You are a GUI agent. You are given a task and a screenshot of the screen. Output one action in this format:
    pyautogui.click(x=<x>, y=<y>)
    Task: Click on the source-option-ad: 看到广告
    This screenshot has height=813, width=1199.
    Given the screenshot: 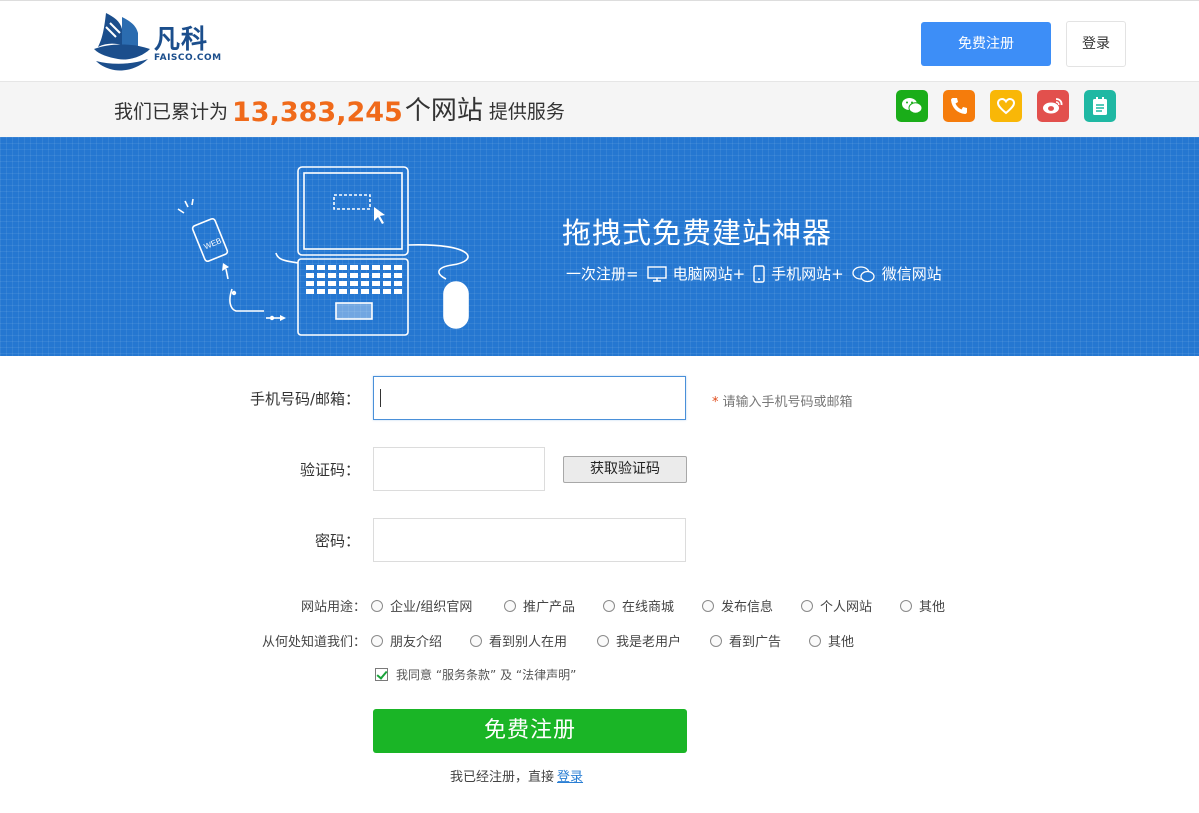 What is the action you would take?
    pyautogui.click(x=745, y=640)
    